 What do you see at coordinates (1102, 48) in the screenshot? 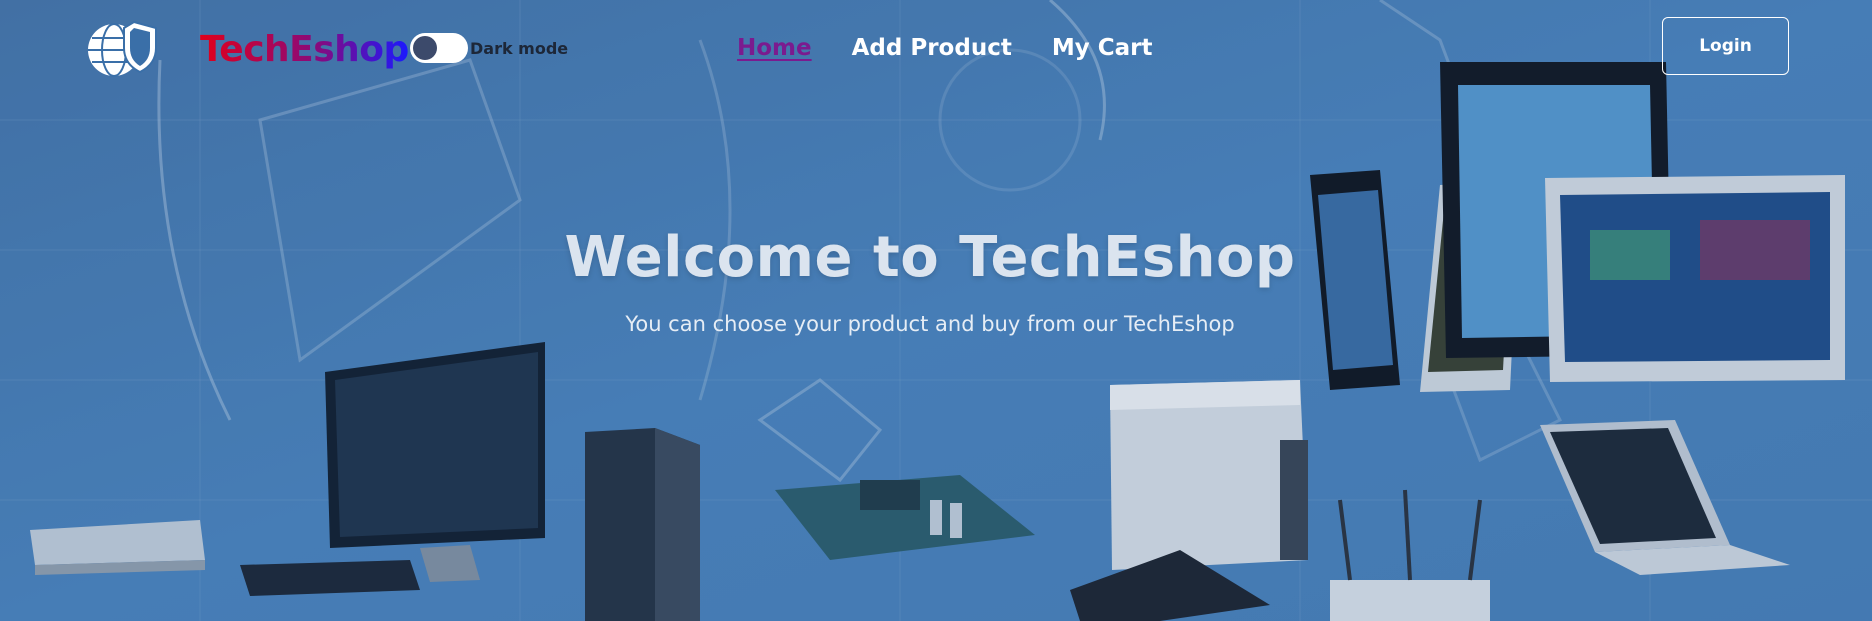
I see `nav-link-my-cart: My Cart` at bounding box center [1102, 48].